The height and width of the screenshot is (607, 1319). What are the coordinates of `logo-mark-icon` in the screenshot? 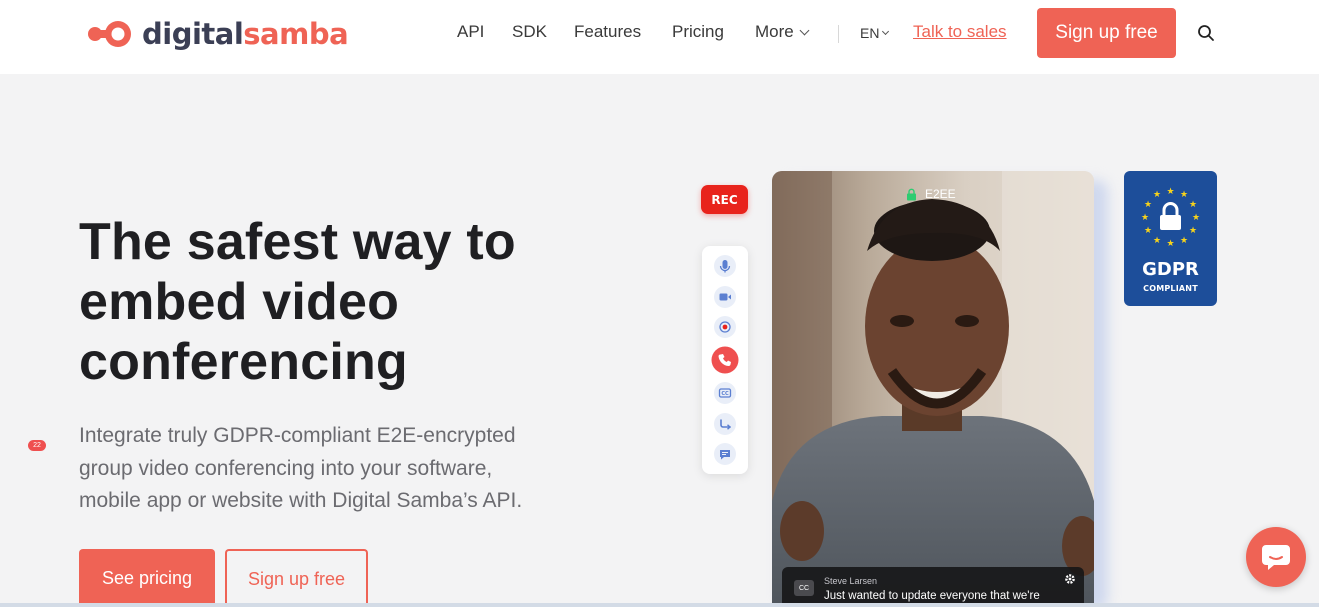 It's located at (109, 34).